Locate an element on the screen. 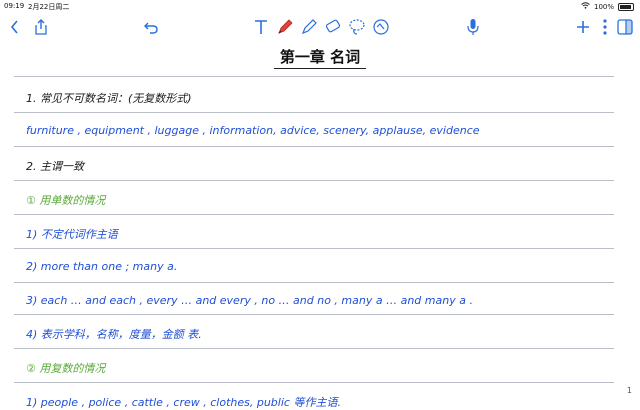 This screenshot has width=640, height=410. lasso-tool-icon is located at coordinates (357, 27).